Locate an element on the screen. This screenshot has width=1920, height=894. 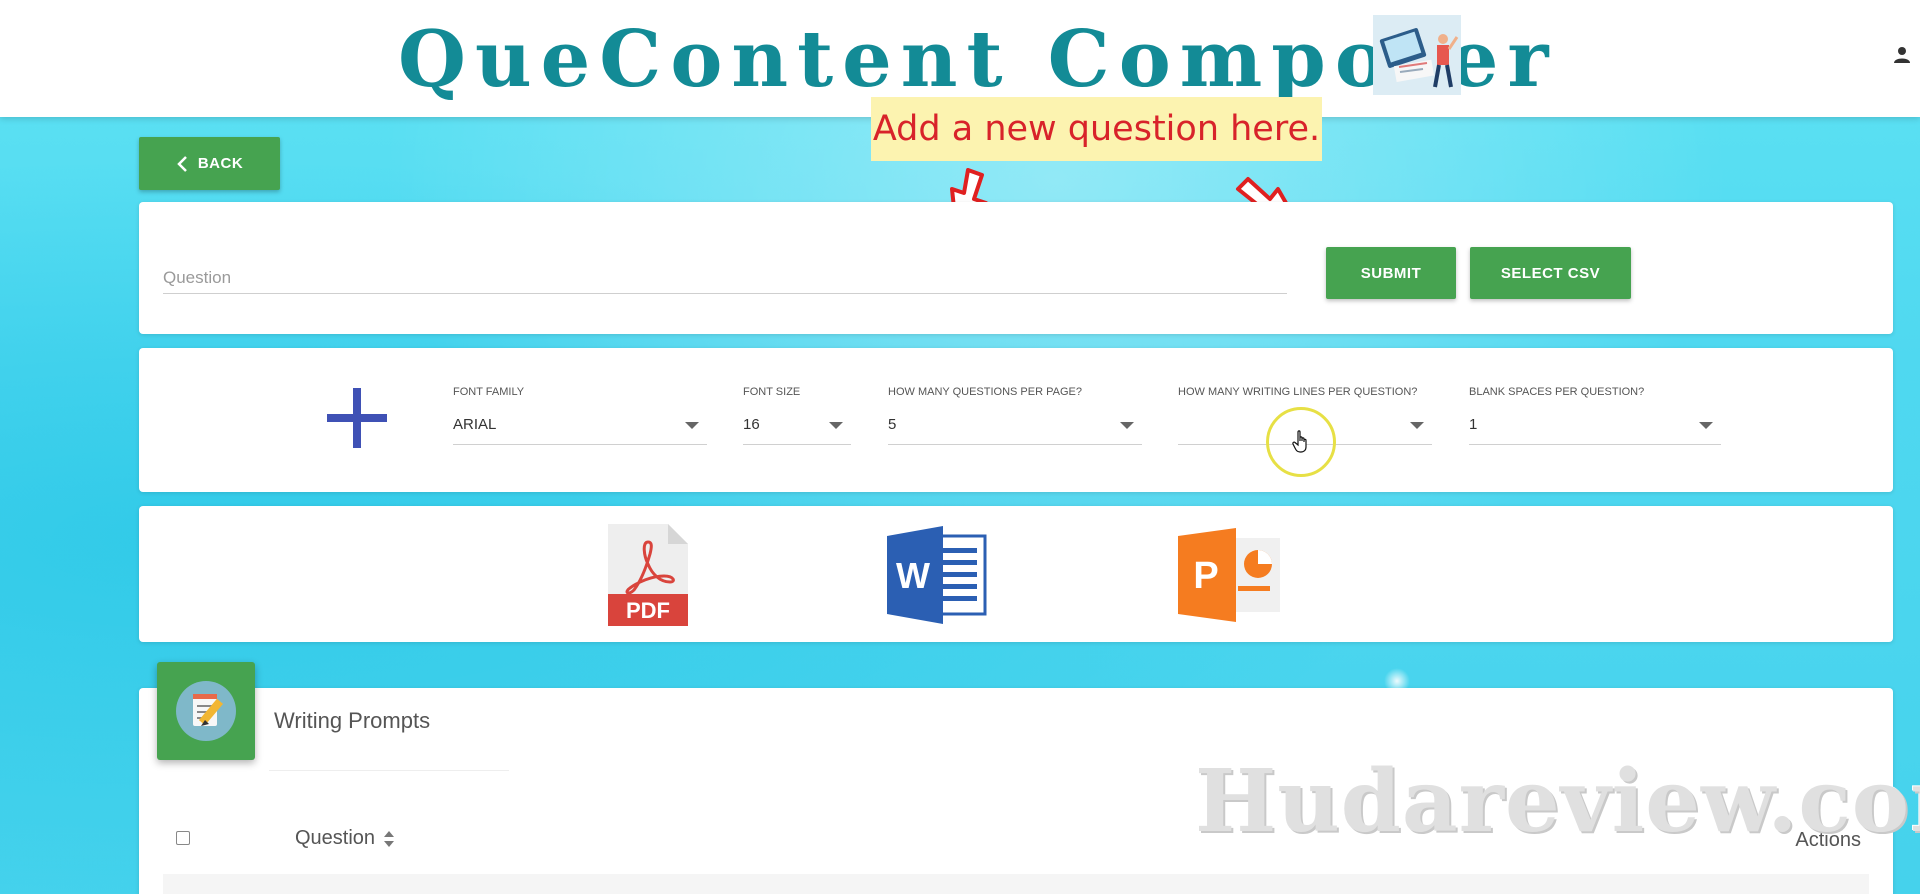
font-family-field: FONT FAMILY ARIAL is located at coordinates (580, 415).